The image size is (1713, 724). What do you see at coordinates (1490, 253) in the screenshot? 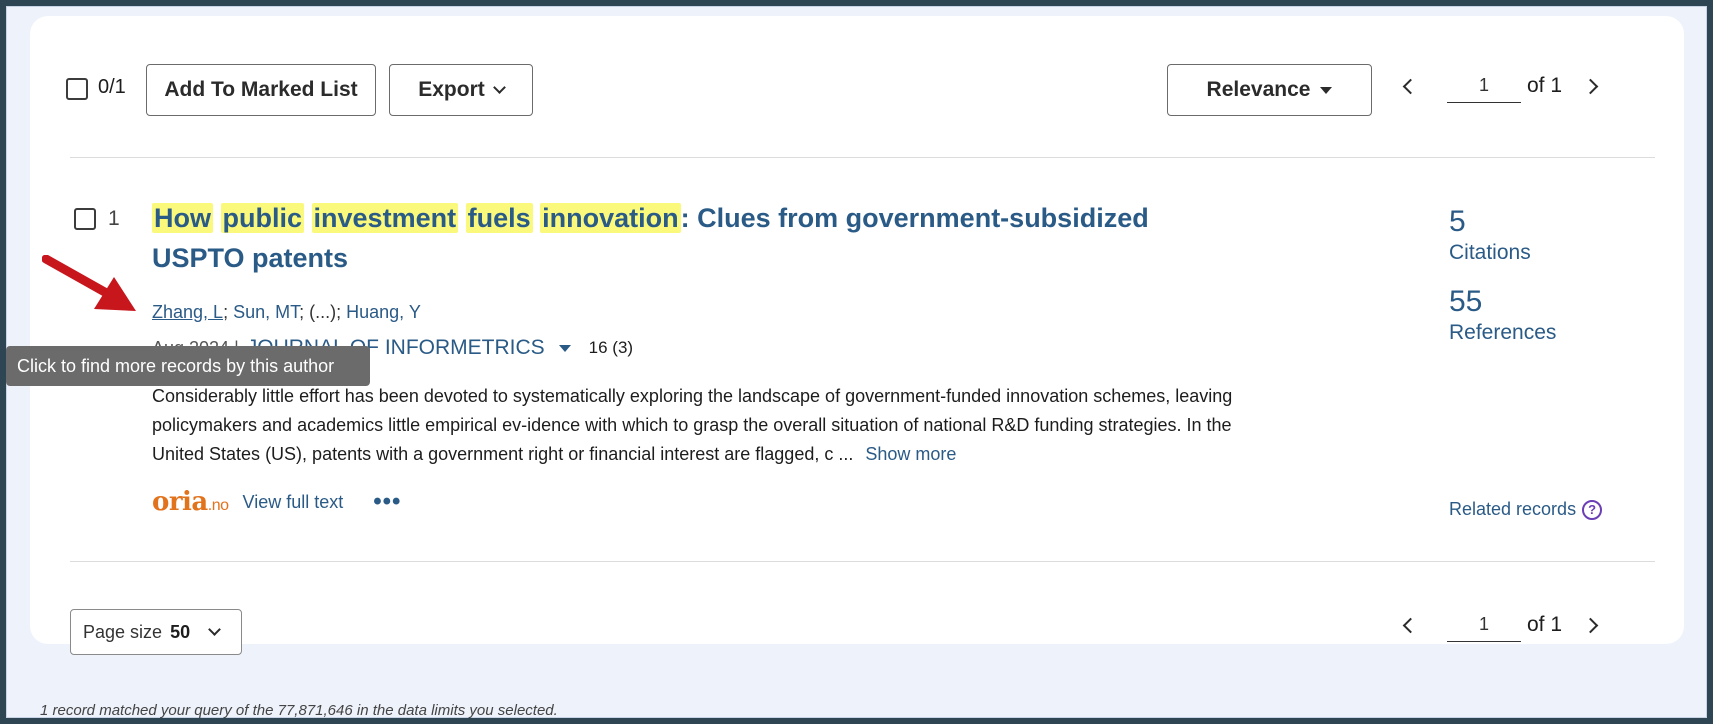
I see `citations-label: Citations` at bounding box center [1490, 253].